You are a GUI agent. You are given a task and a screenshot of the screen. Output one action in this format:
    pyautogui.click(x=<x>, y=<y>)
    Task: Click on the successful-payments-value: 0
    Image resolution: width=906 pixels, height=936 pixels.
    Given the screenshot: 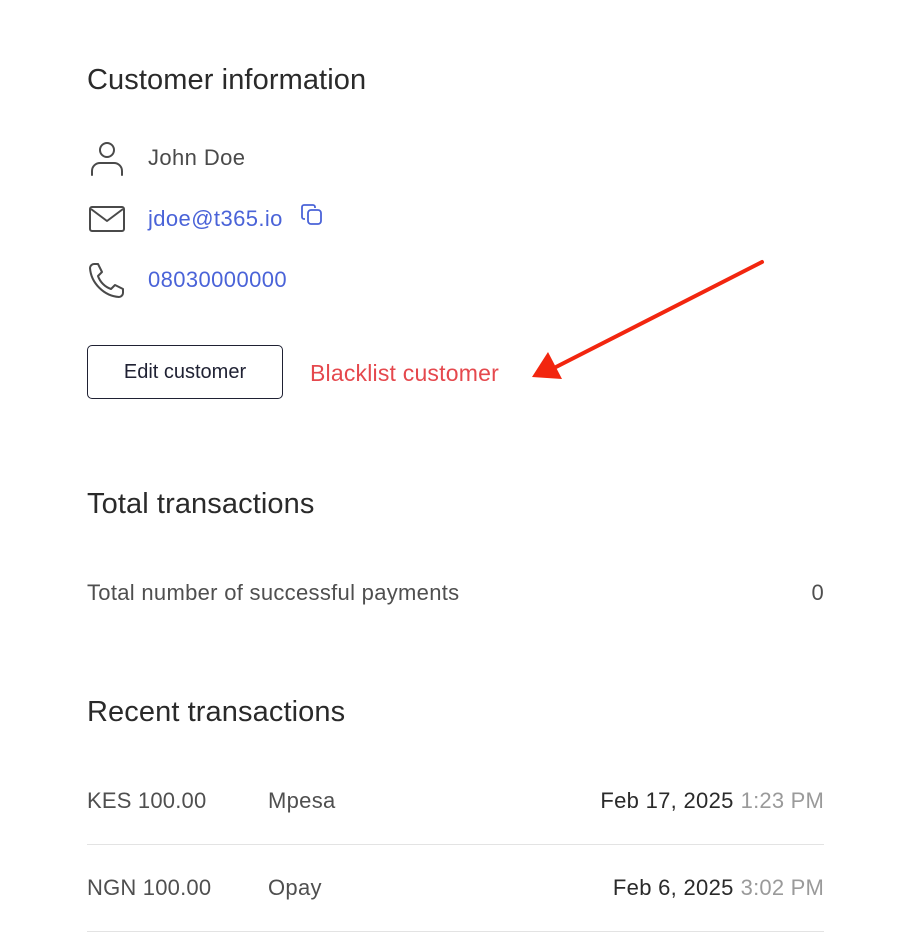 What is the action you would take?
    pyautogui.click(x=817, y=592)
    